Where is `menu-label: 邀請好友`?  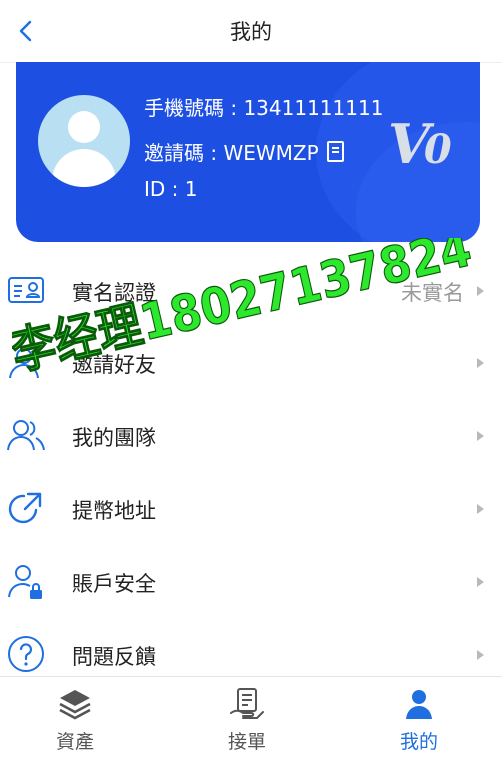
menu-label: 邀請好友 is located at coordinates (114, 365).